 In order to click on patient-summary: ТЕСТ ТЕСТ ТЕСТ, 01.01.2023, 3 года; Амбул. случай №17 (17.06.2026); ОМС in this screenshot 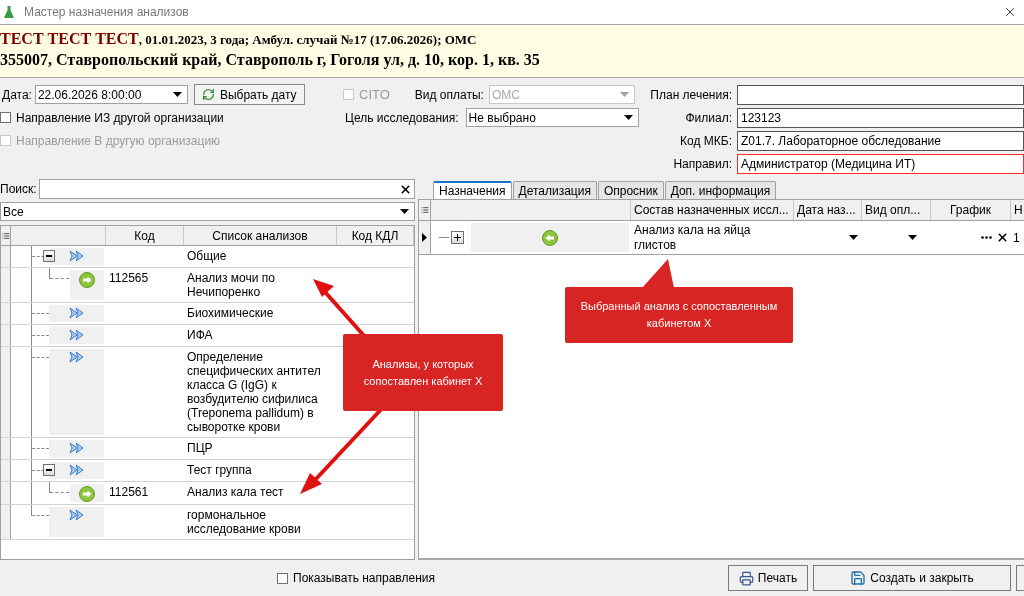, I will do `click(239, 38)`.